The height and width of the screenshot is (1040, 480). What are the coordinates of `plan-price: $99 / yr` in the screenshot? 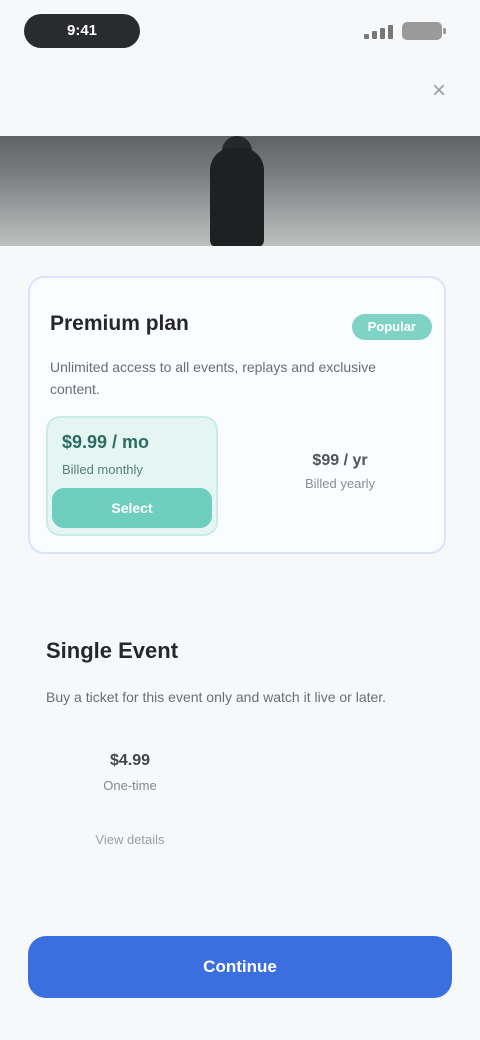 It's located at (340, 460).